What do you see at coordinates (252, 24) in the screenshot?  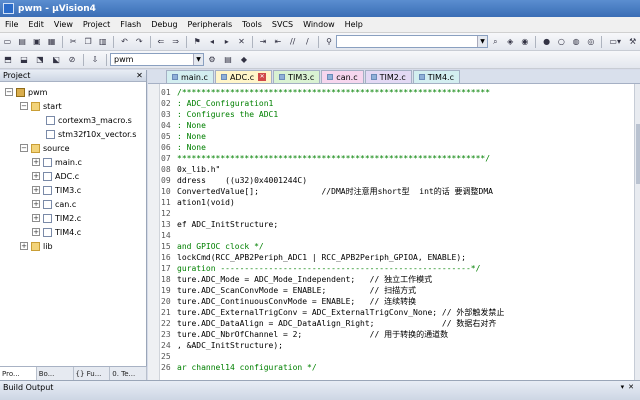 I see `menu-tools: Tools` at bounding box center [252, 24].